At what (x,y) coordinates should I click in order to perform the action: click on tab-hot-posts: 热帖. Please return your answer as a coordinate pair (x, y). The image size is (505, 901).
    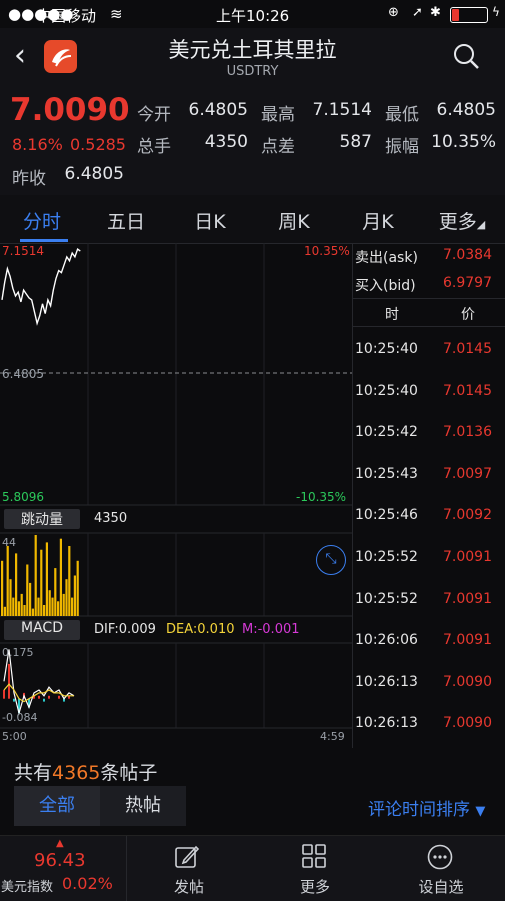
    Looking at the image, I should click on (143, 806).